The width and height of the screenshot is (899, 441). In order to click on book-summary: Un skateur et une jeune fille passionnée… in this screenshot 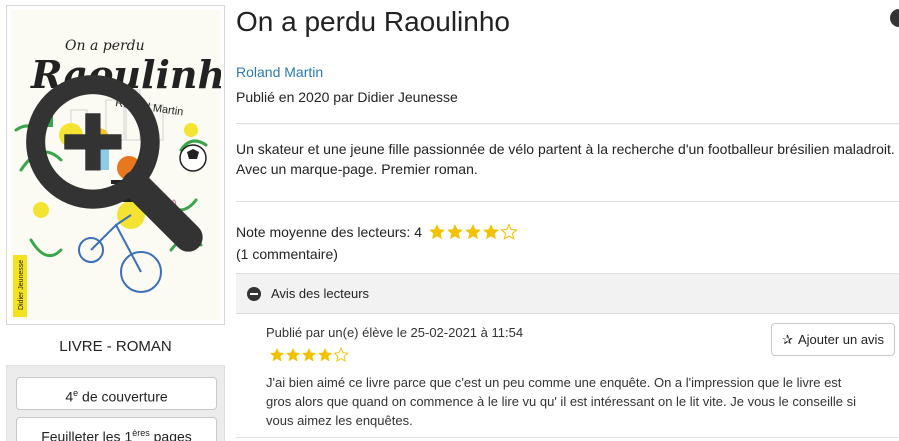, I will do `click(565, 159)`.